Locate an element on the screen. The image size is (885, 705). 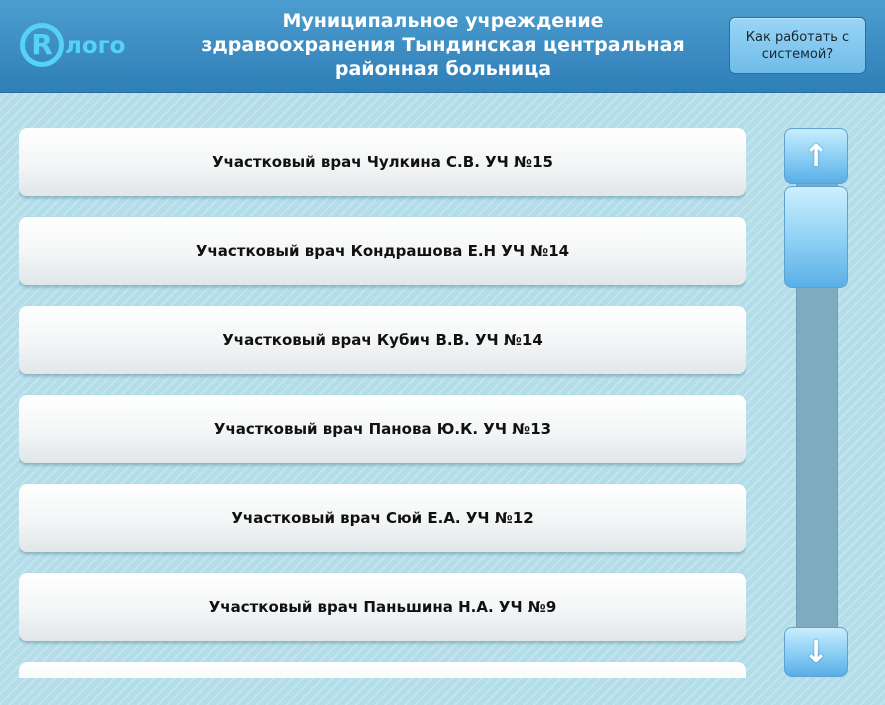
scrollbar-thumb is located at coordinates (816, 237).